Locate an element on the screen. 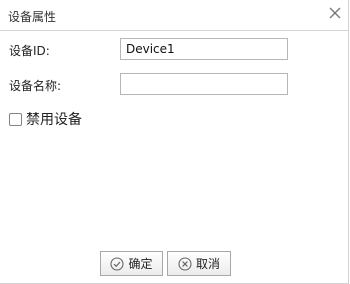 This screenshot has height=284, width=350. cancel-button-label: 取消 is located at coordinates (207, 264).